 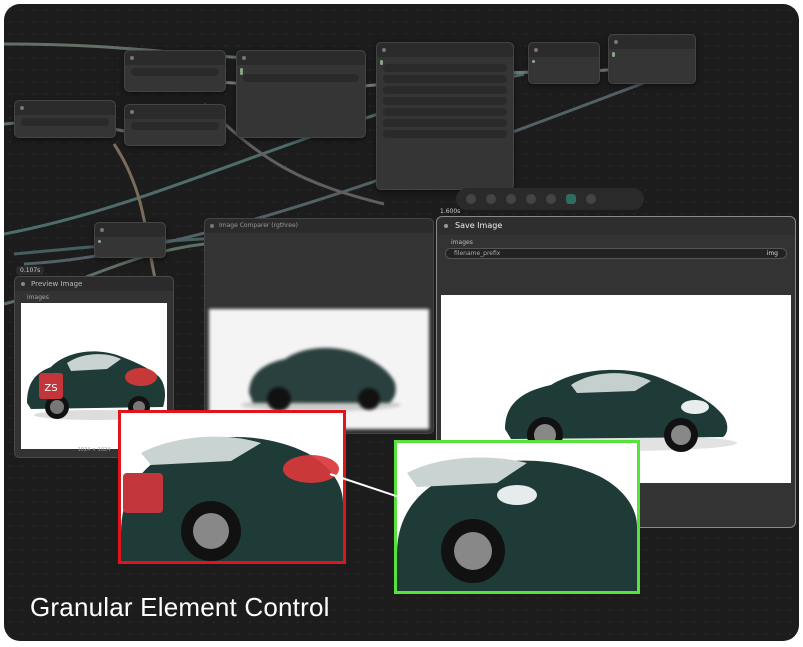 I want to click on image-comparer-node: Image Comparer (rgthree), so click(x=319, y=326).